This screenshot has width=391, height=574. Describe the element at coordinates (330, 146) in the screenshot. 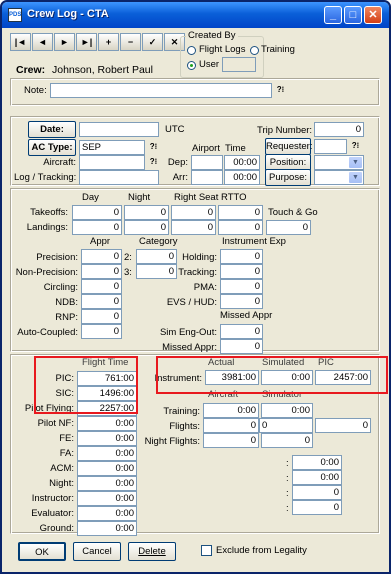

I see `requester-field` at that location.